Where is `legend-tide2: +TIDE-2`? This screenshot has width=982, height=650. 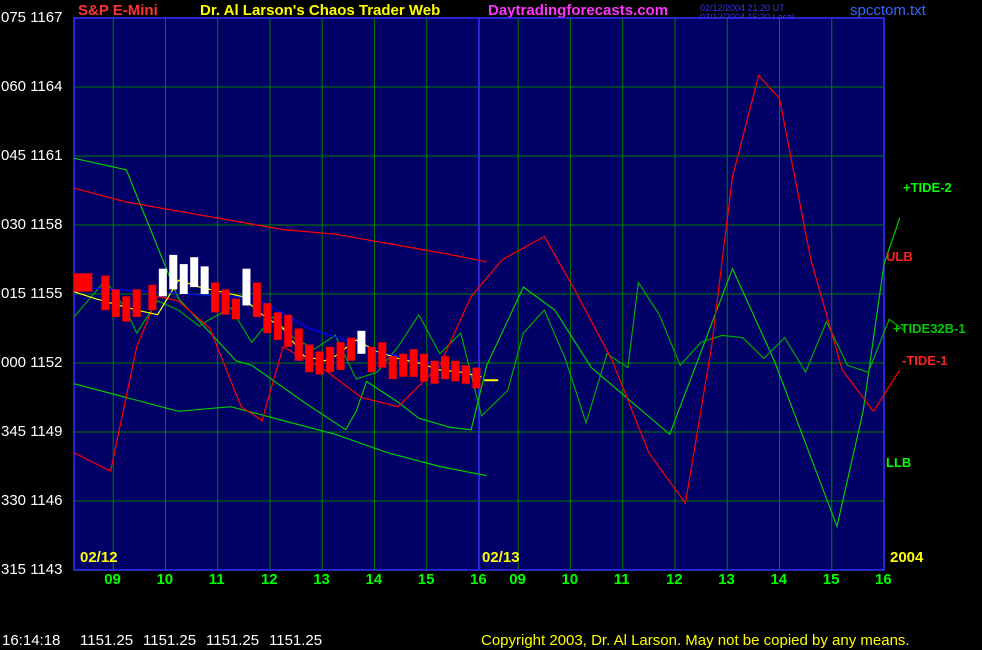 legend-tide2: +TIDE-2 is located at coordinates (927, 187).